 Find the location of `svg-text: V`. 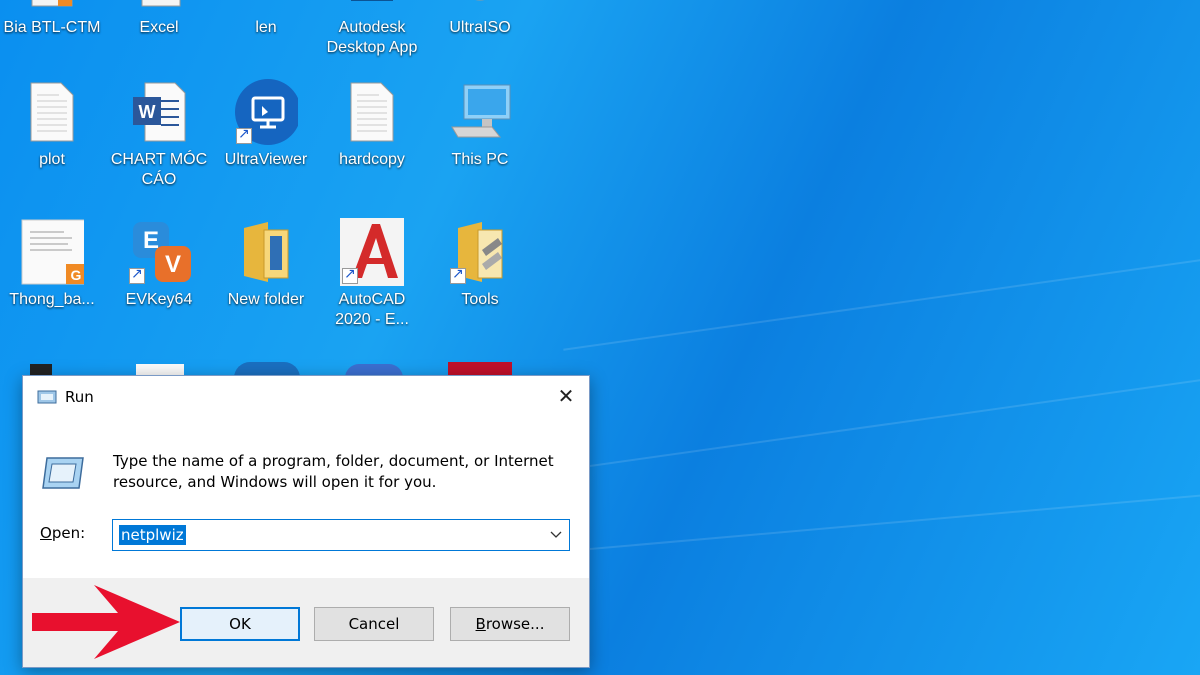

svg-text: V is located at coordinates (173, 264).